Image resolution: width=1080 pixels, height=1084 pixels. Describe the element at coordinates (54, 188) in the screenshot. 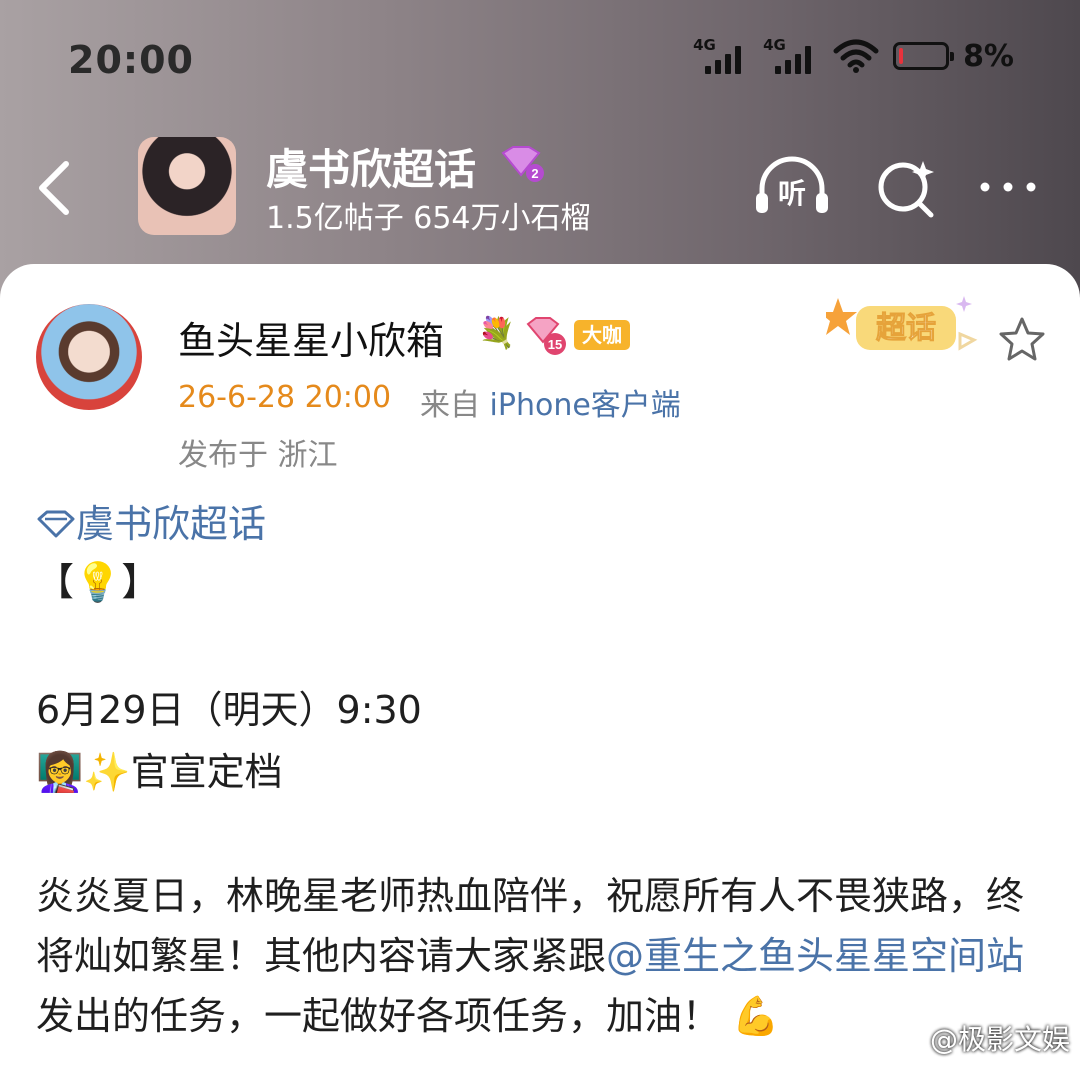

I see `back-arrow-icon` at that location.